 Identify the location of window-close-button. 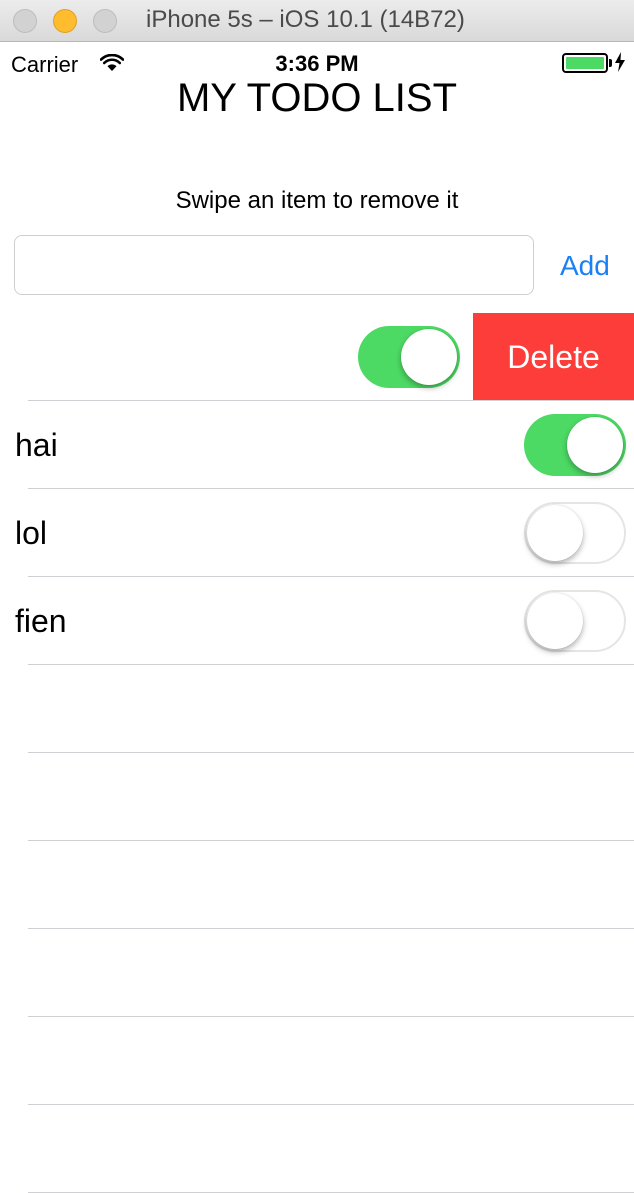
(25, 21).